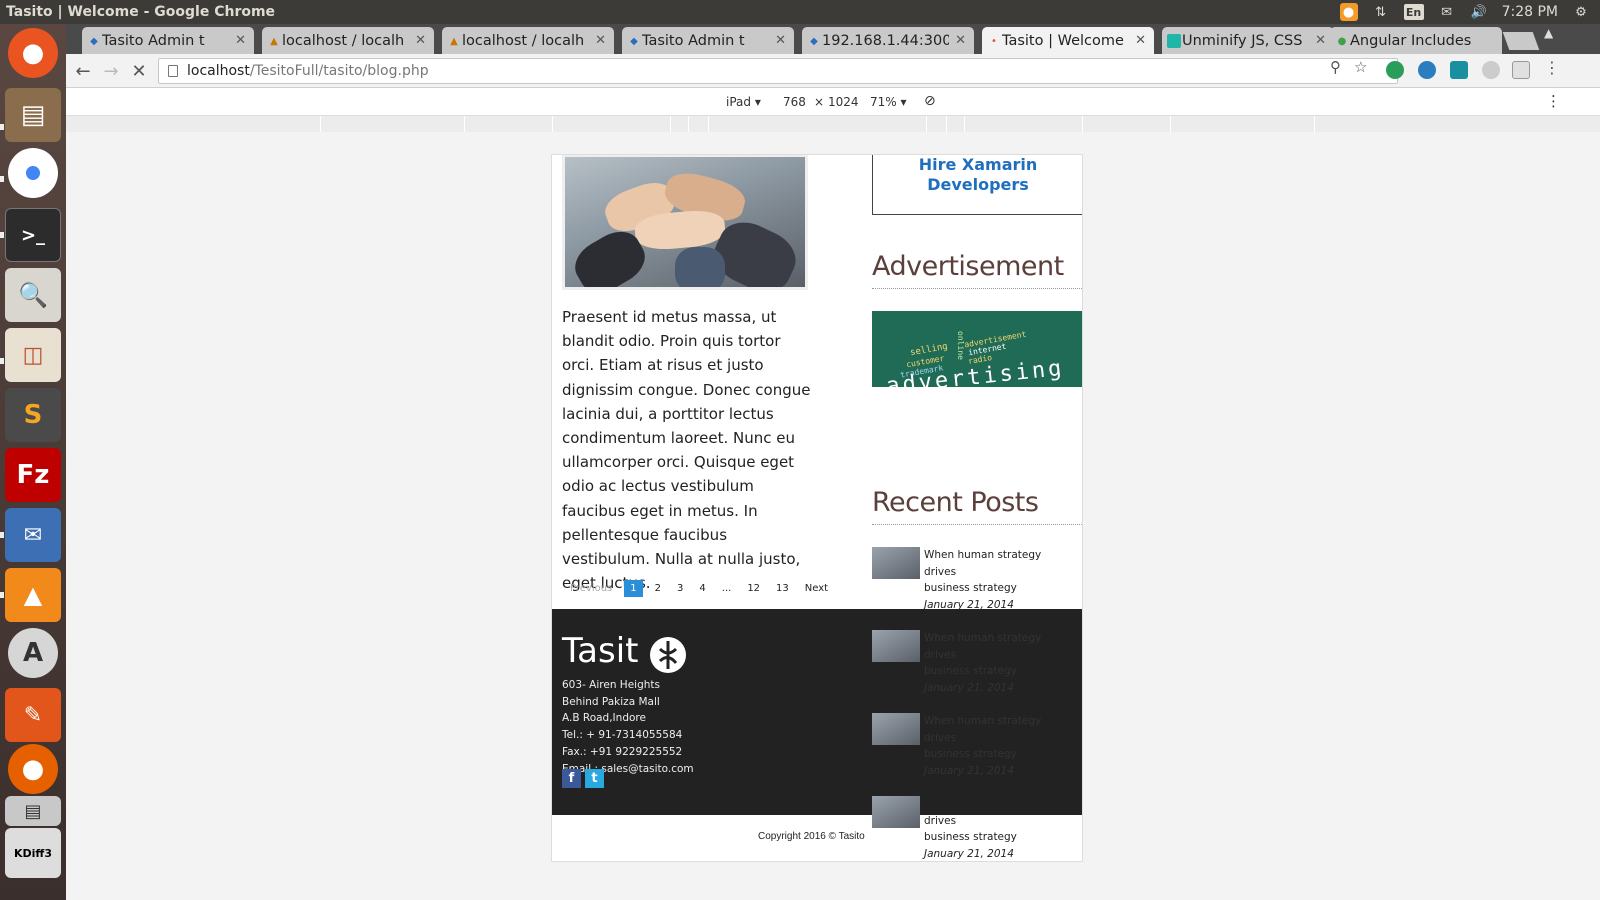 This screenshot has width=1600, height=900. I want to click on pagination-next: Next, so click(816, 588).